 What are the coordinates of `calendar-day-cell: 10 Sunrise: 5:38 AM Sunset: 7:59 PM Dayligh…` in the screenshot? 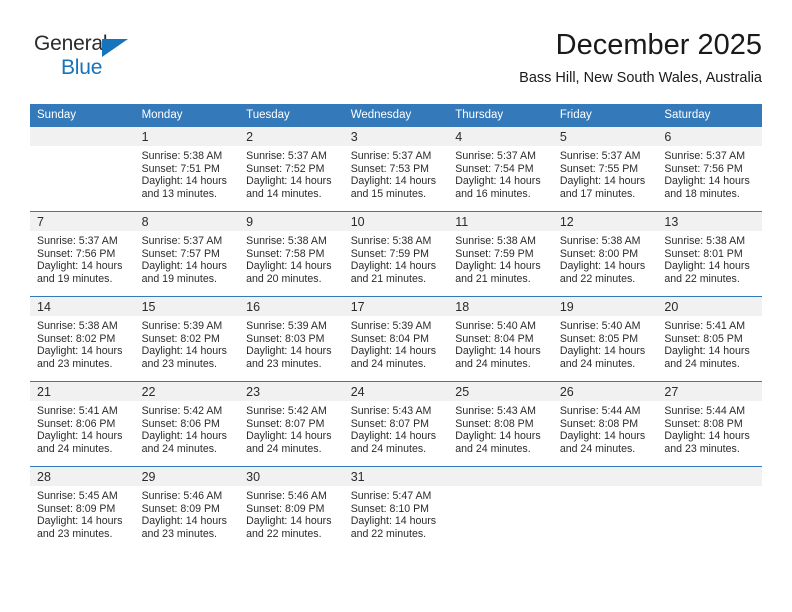 It's located at (396, 254).